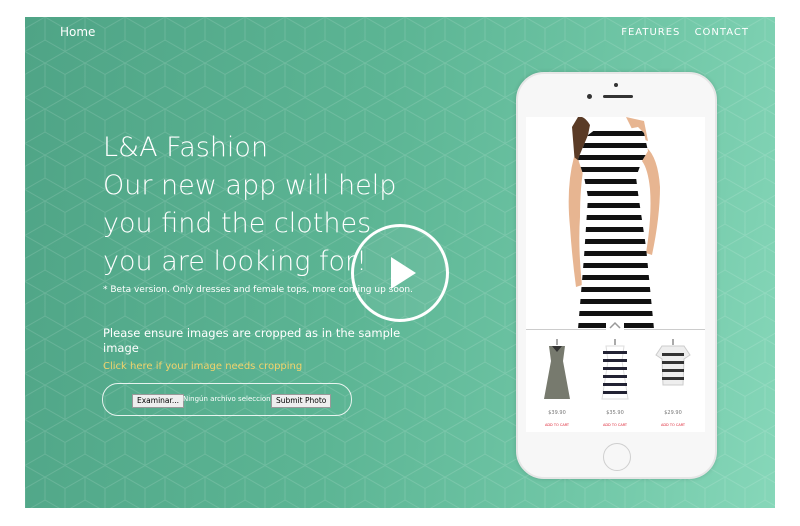  I want to click on phone-camera, so click(589, 96).